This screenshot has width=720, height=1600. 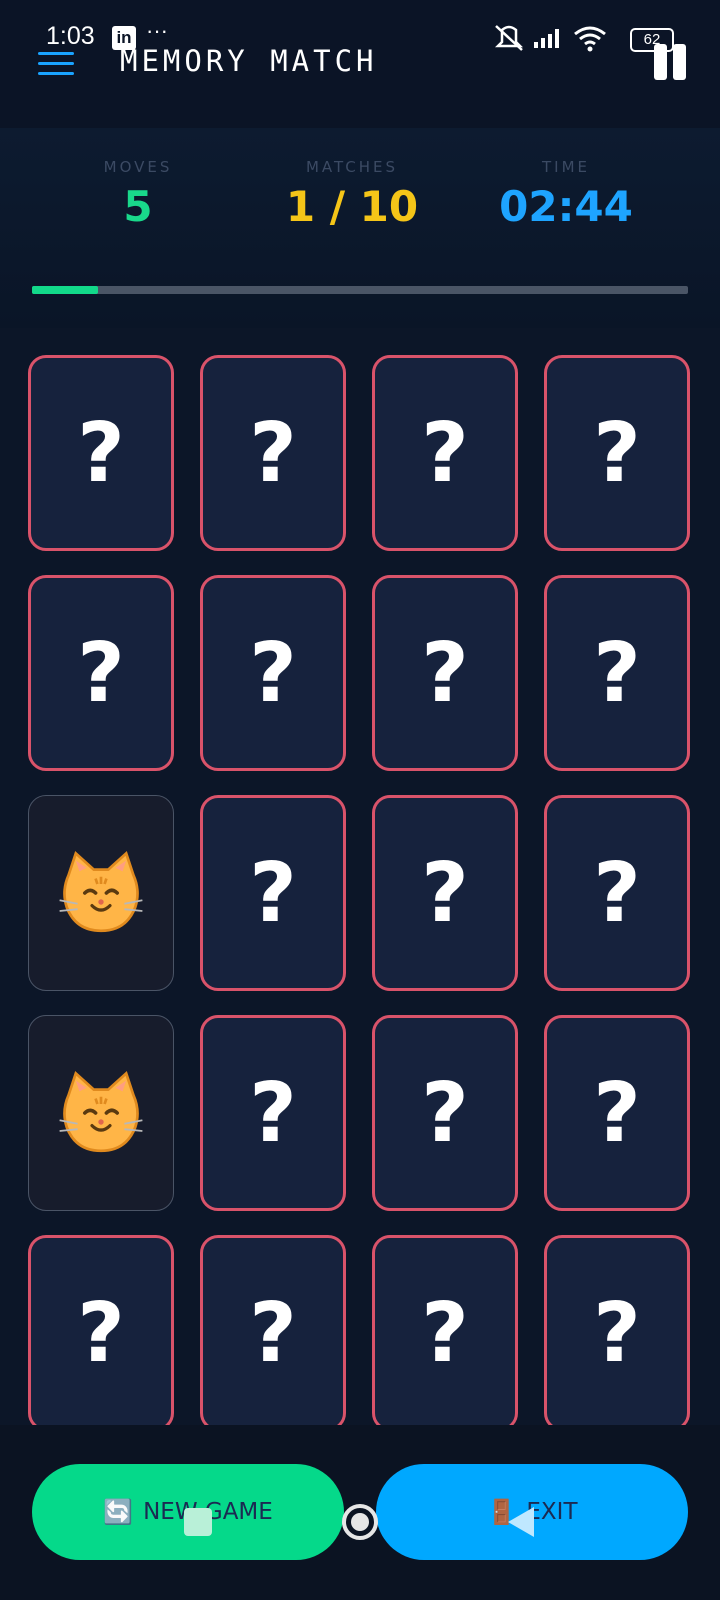 What do you see at coordinates (360, 290) in the screenshot?
I see `progress-bar` at bounding box center [360, 290].